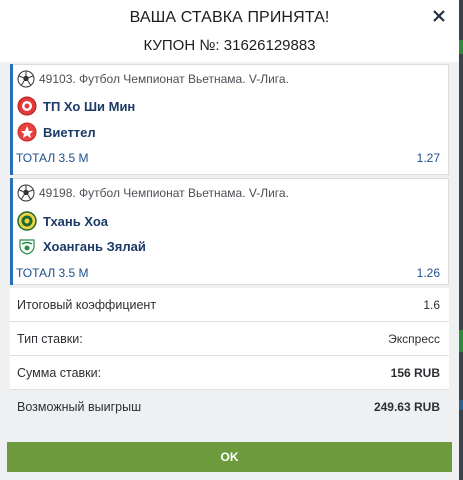 The height and width of the screenshot is (480, 463). I want to click on odd-value: 1.26, so click(428, 273).